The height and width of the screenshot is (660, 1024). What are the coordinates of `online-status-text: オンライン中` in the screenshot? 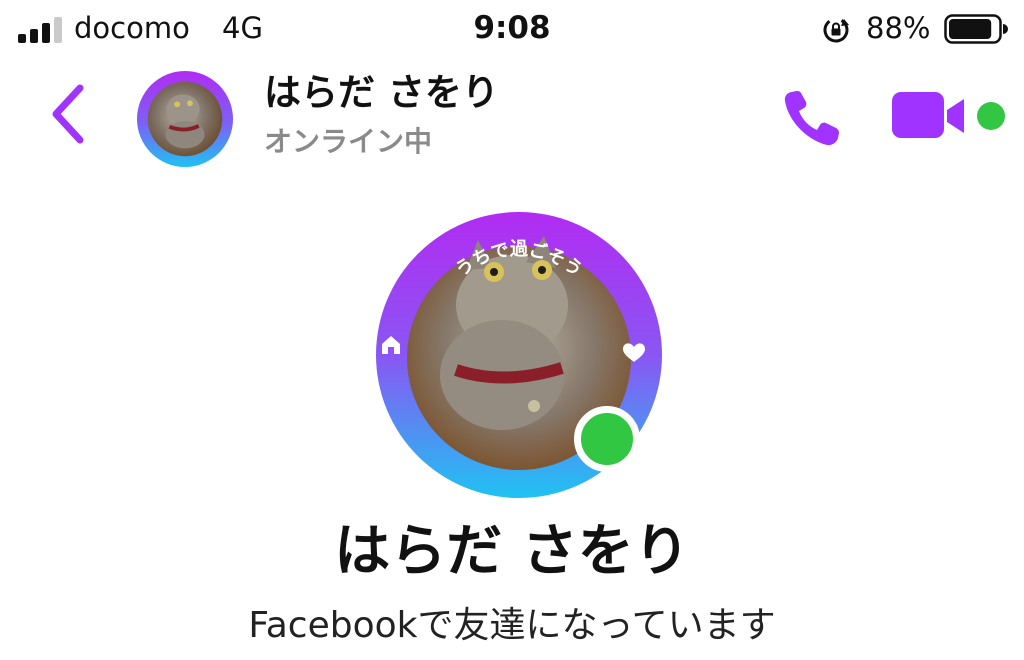 It's located at (348, 141).